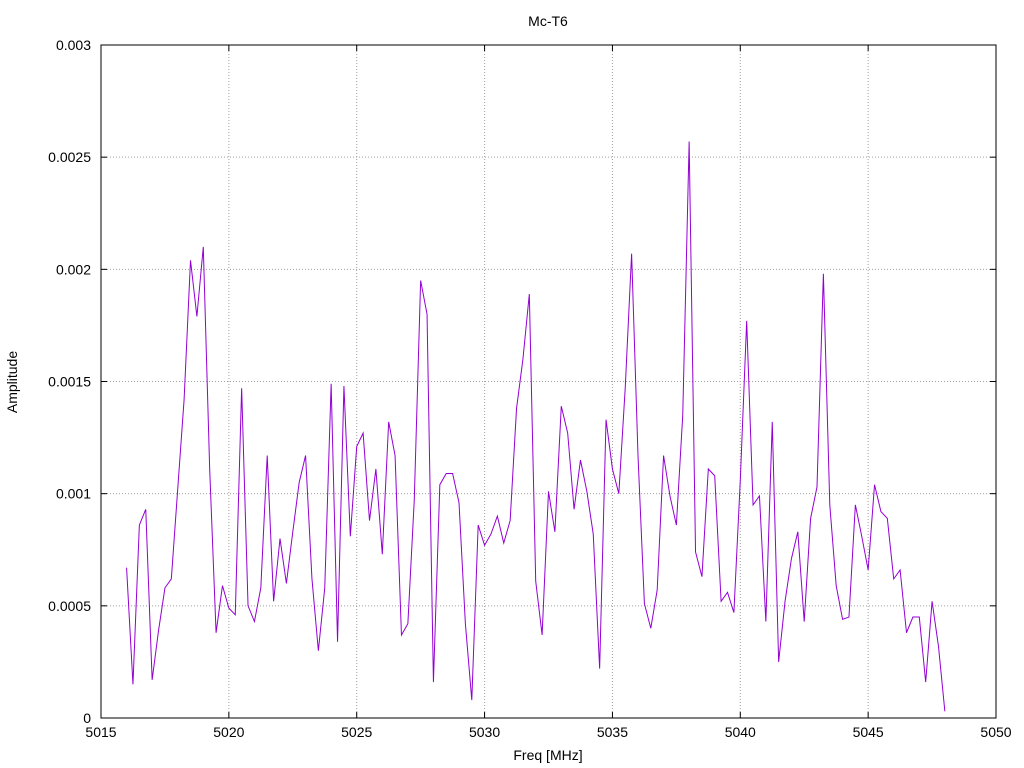 The height and width of the screenshot is (768, 1024). Describe the element at coordinates (547, 755) in the screenshot. I see `x-axis-label: Freq [MHz]` at that location.